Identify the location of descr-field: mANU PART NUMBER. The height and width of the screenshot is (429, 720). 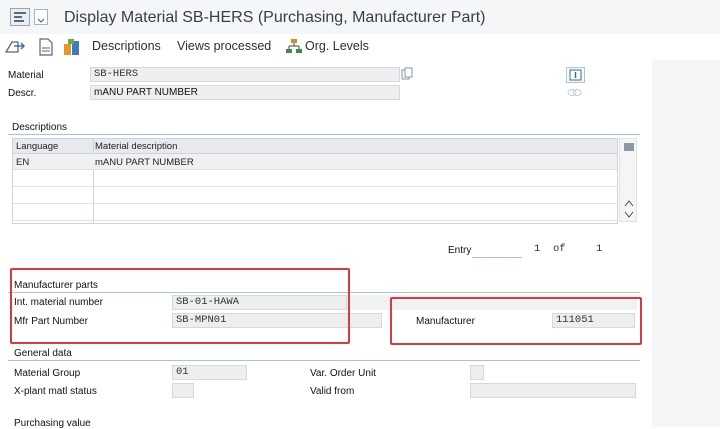
(245, 92).